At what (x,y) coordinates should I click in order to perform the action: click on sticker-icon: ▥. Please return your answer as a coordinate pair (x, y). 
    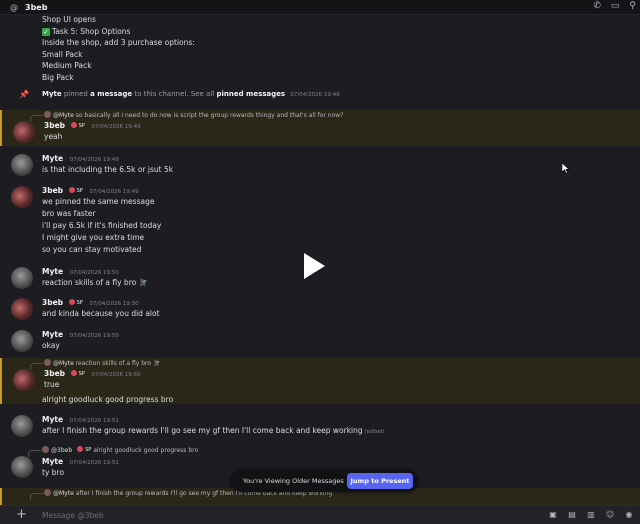
    Looking at the image, I should click on (591, 514).